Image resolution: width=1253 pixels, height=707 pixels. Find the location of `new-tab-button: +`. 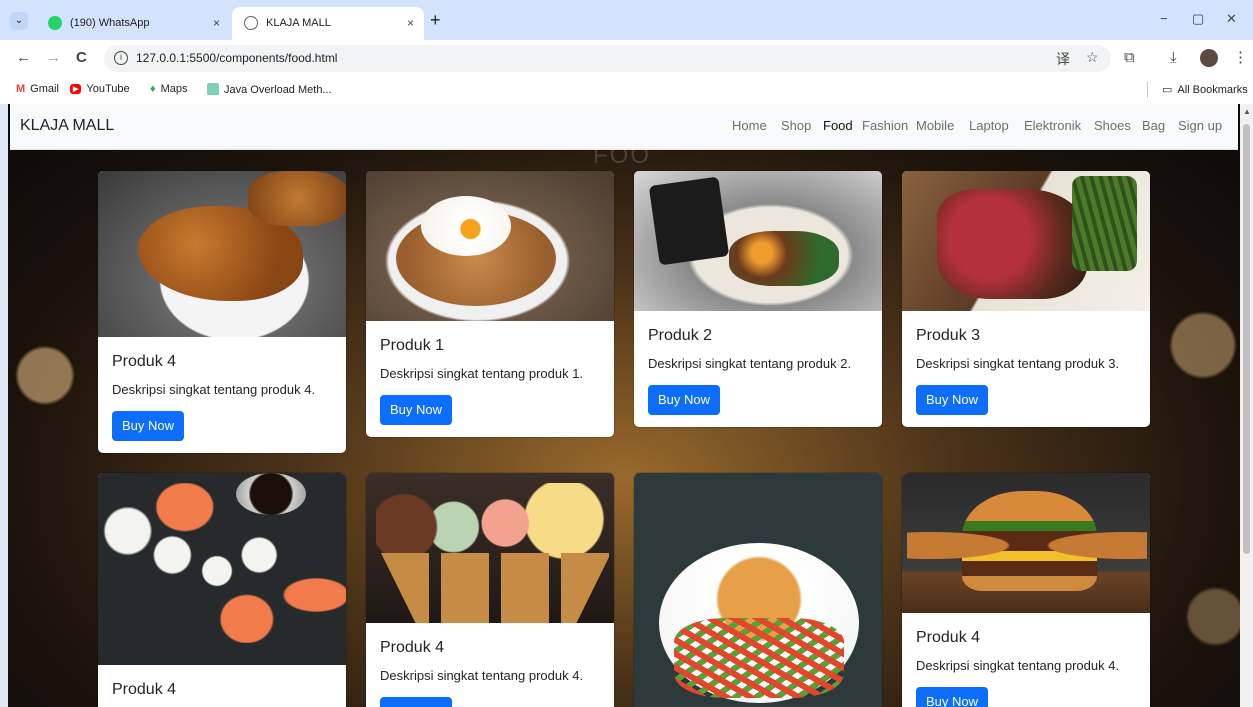

new-tab-button: + is located at coordinates (435, 20).